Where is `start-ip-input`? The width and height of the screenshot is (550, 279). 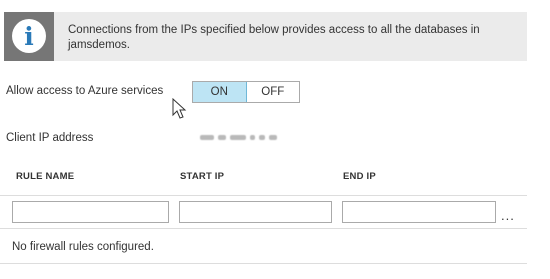 start-ip-input is located at coordinates (255, 212).